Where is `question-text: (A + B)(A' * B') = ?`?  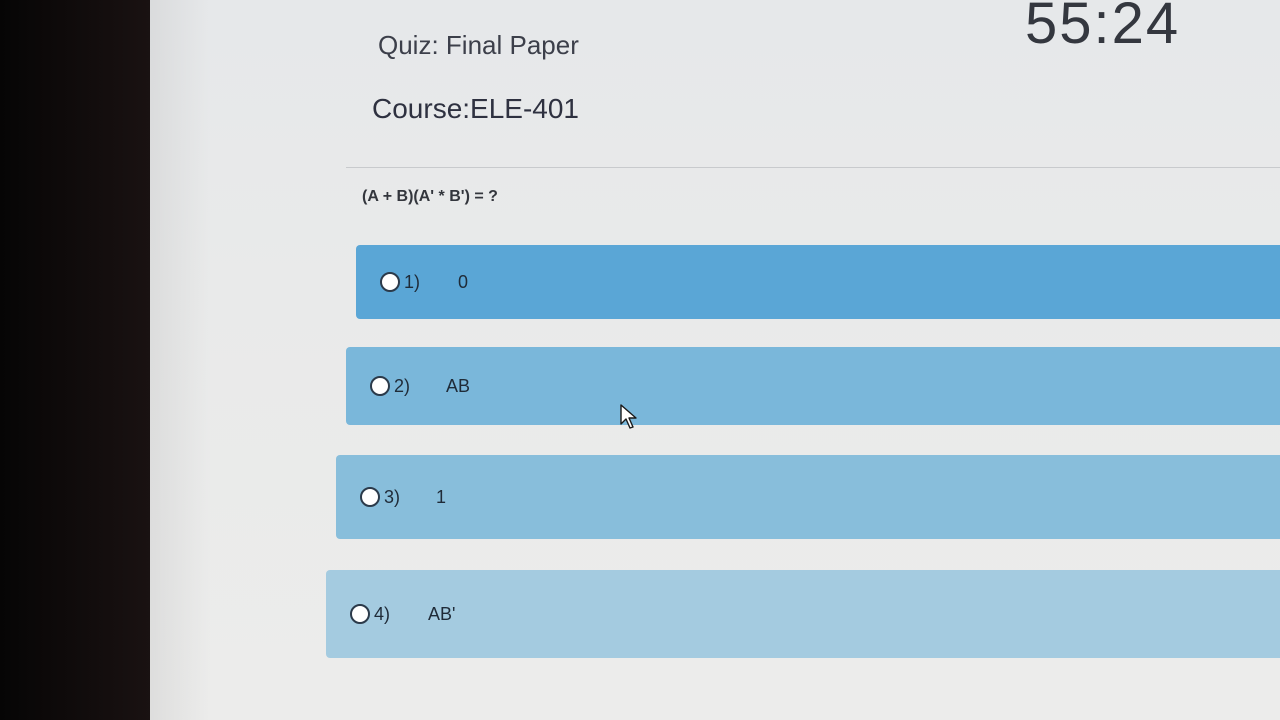 question-text: (A + B)(A' * B') = ? is located at coordinates (430, 196).